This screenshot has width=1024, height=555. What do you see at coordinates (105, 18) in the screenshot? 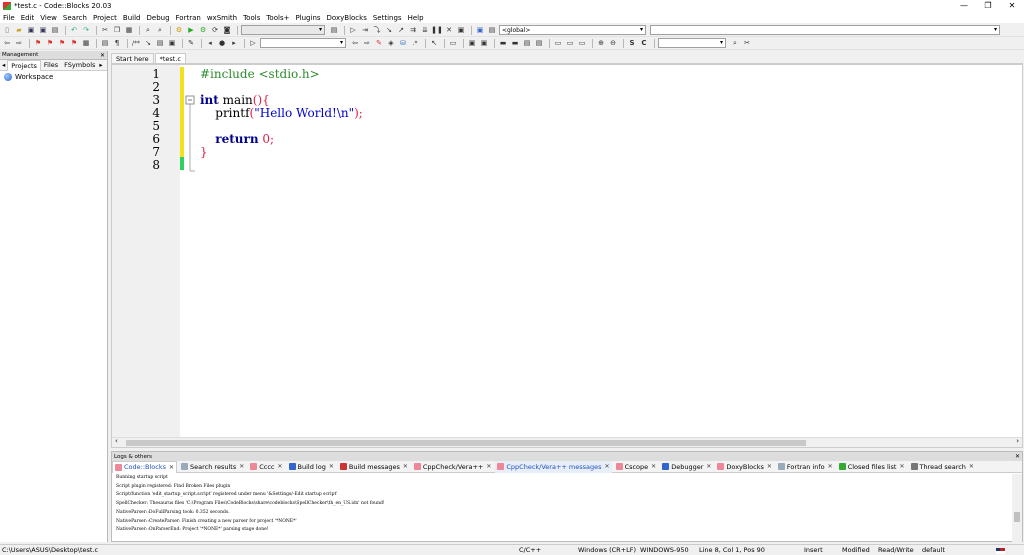
I see `menu-project: Project` at bounding box center [105, 18].